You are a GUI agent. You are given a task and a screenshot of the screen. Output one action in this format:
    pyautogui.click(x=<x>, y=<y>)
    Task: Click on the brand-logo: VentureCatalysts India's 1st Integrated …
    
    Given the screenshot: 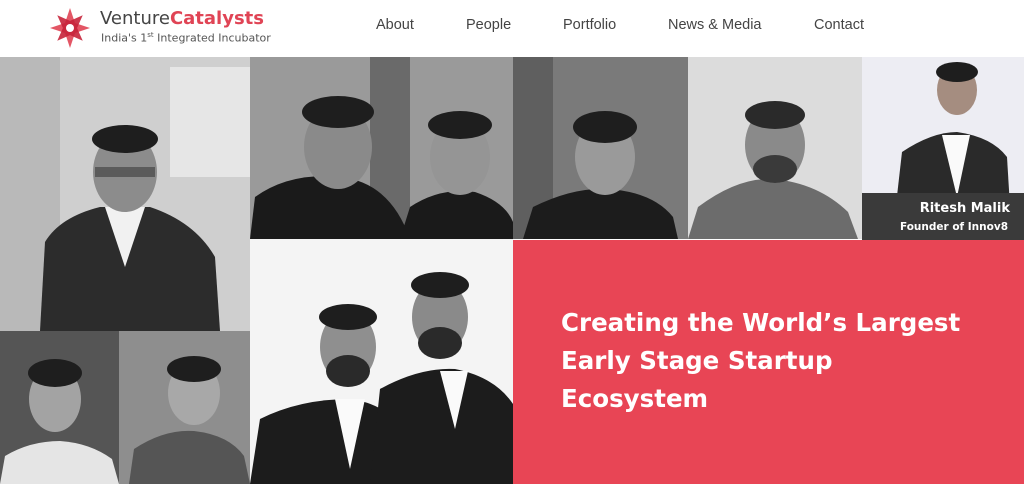 What is the action you would take?
    pyautogui.click(x=159, y=28)
    